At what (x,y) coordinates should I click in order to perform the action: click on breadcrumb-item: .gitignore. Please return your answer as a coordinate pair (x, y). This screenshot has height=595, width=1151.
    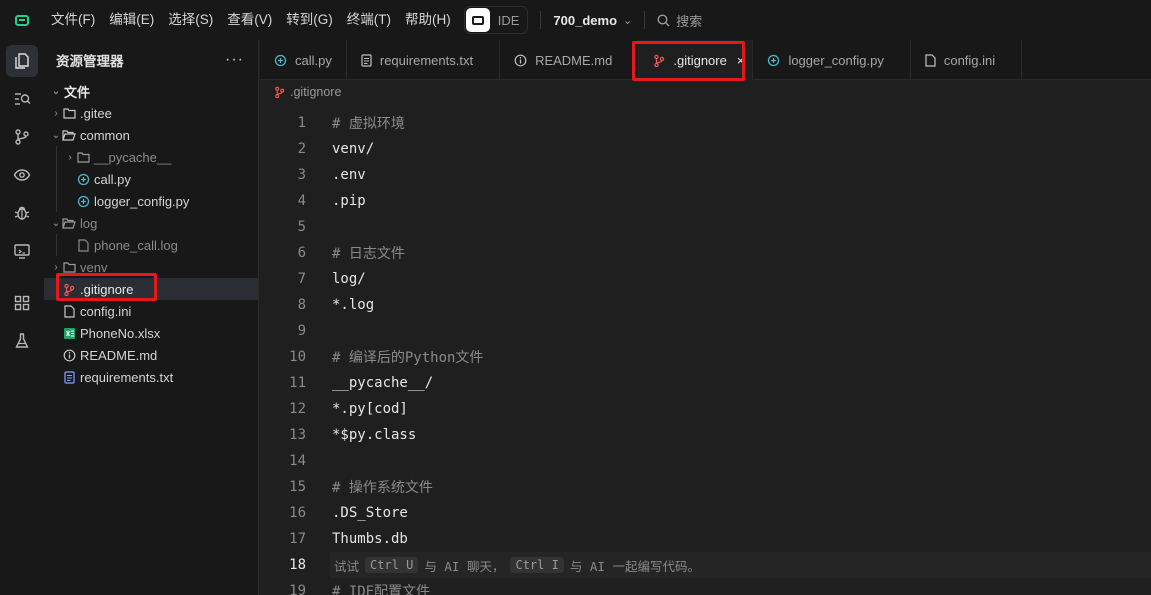
    Looking at the image, I should click on (315, 92).